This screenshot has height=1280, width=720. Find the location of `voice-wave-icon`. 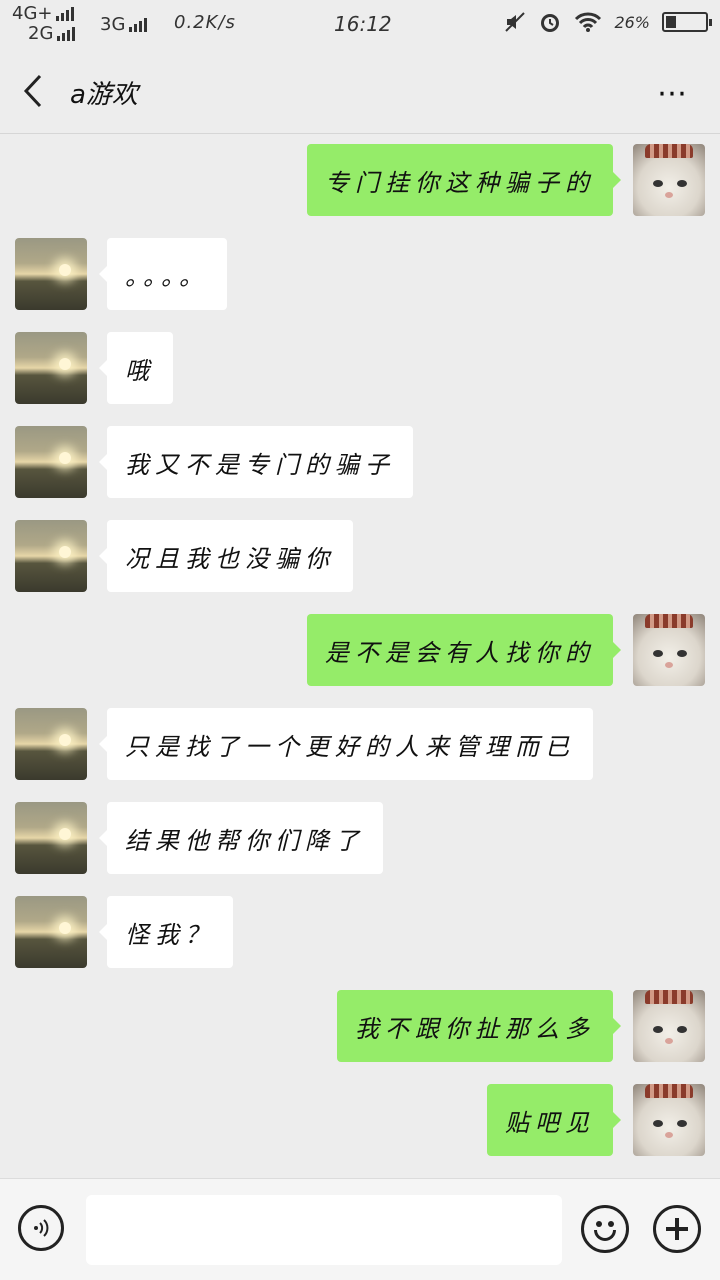

voice-wave-icon is located at coordinates (41, 1228).